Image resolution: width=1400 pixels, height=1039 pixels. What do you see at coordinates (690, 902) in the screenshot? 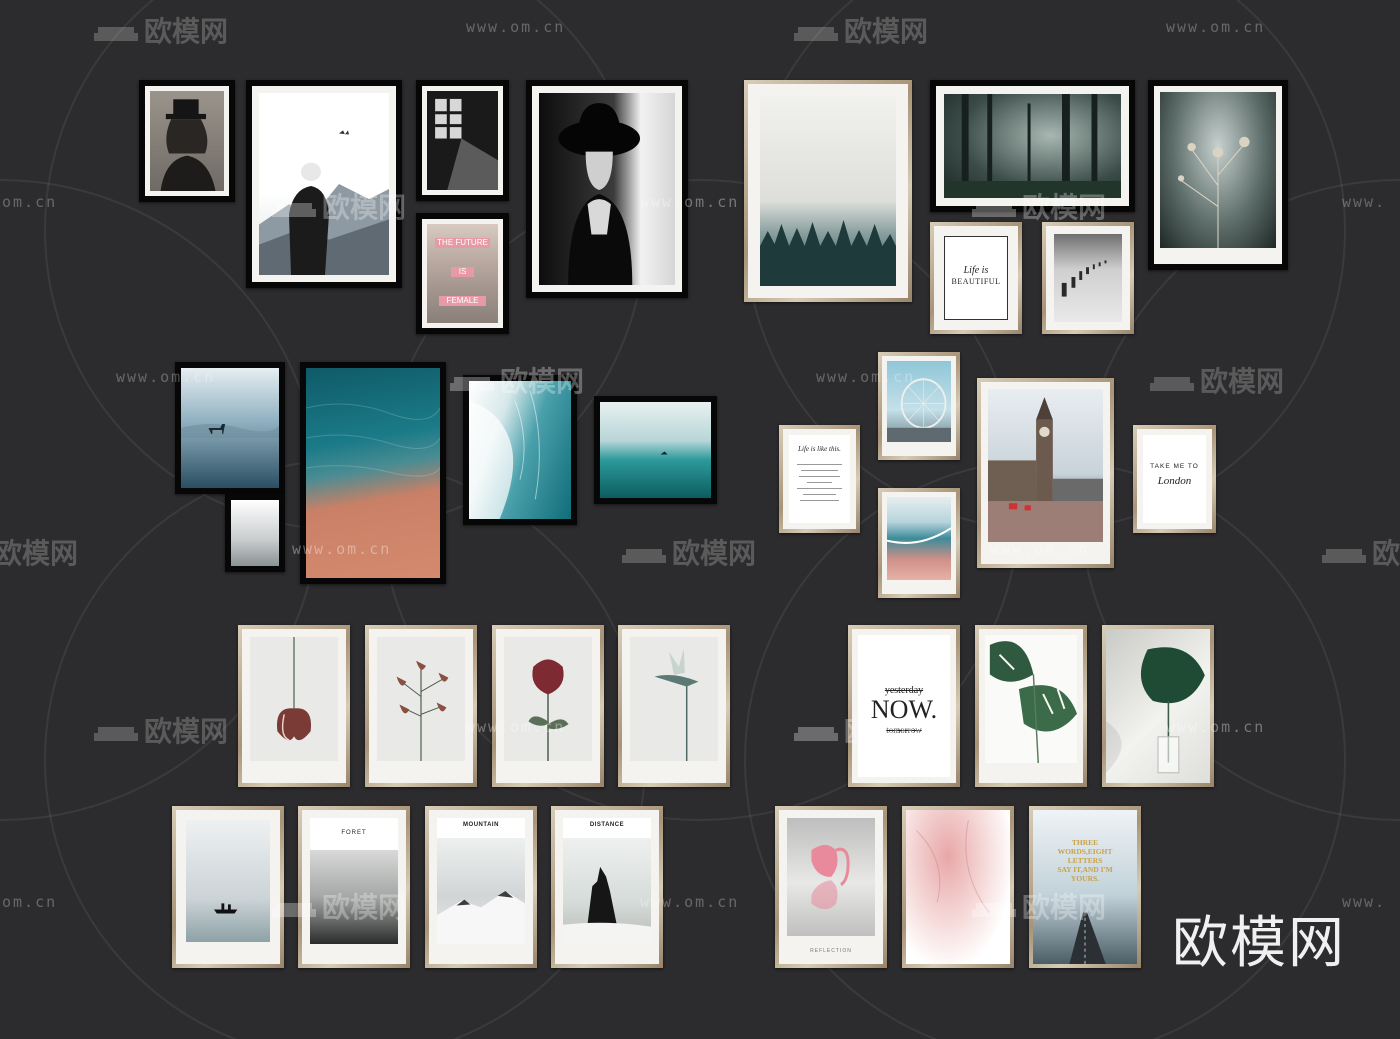
I see `watermark-url-13: www.om.cn` at bounding box center [690, 902].